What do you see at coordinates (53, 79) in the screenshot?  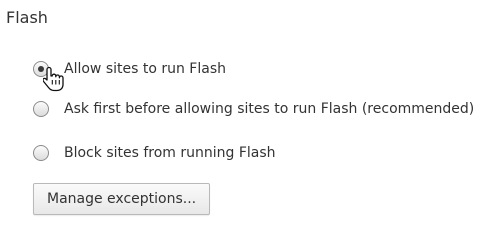 I see `hand-pointer-icon` at bounding box center [53, 79].